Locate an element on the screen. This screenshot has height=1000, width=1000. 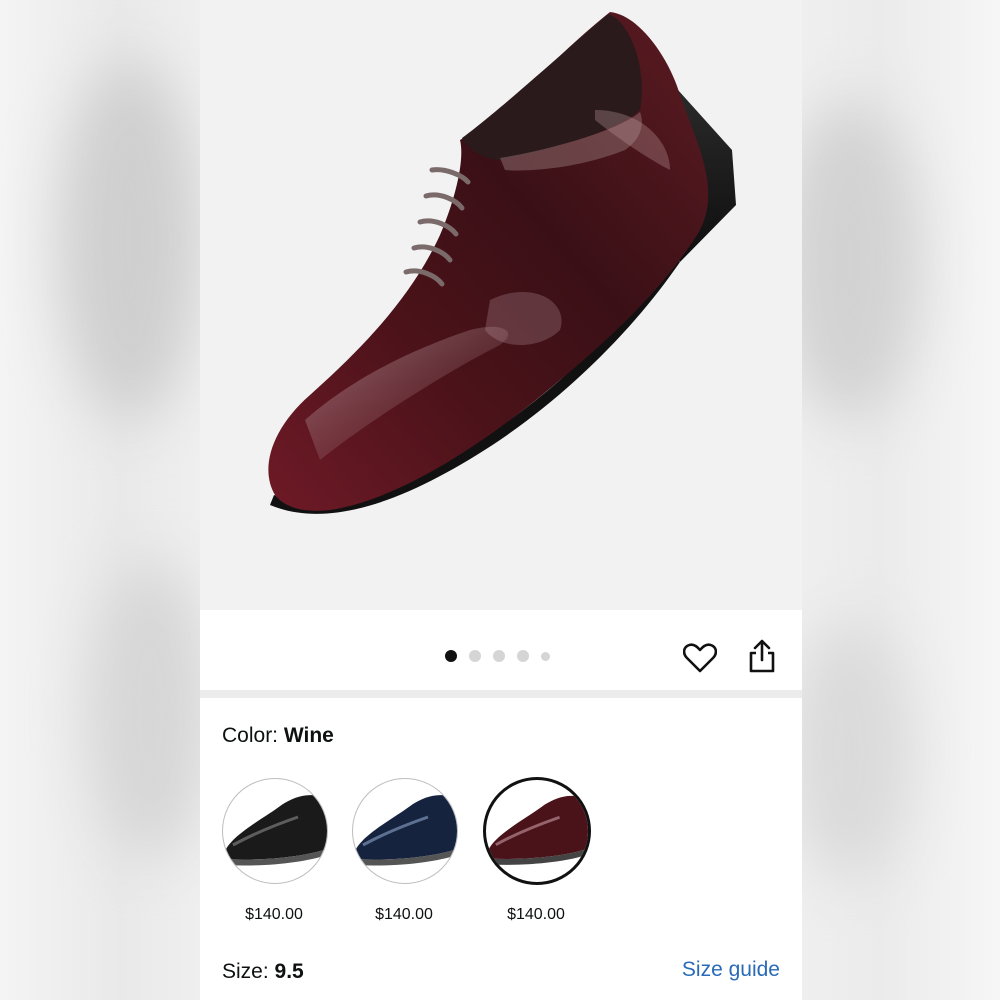
swatch-price-wine: $140.00 is located at coordinates (536, 914).